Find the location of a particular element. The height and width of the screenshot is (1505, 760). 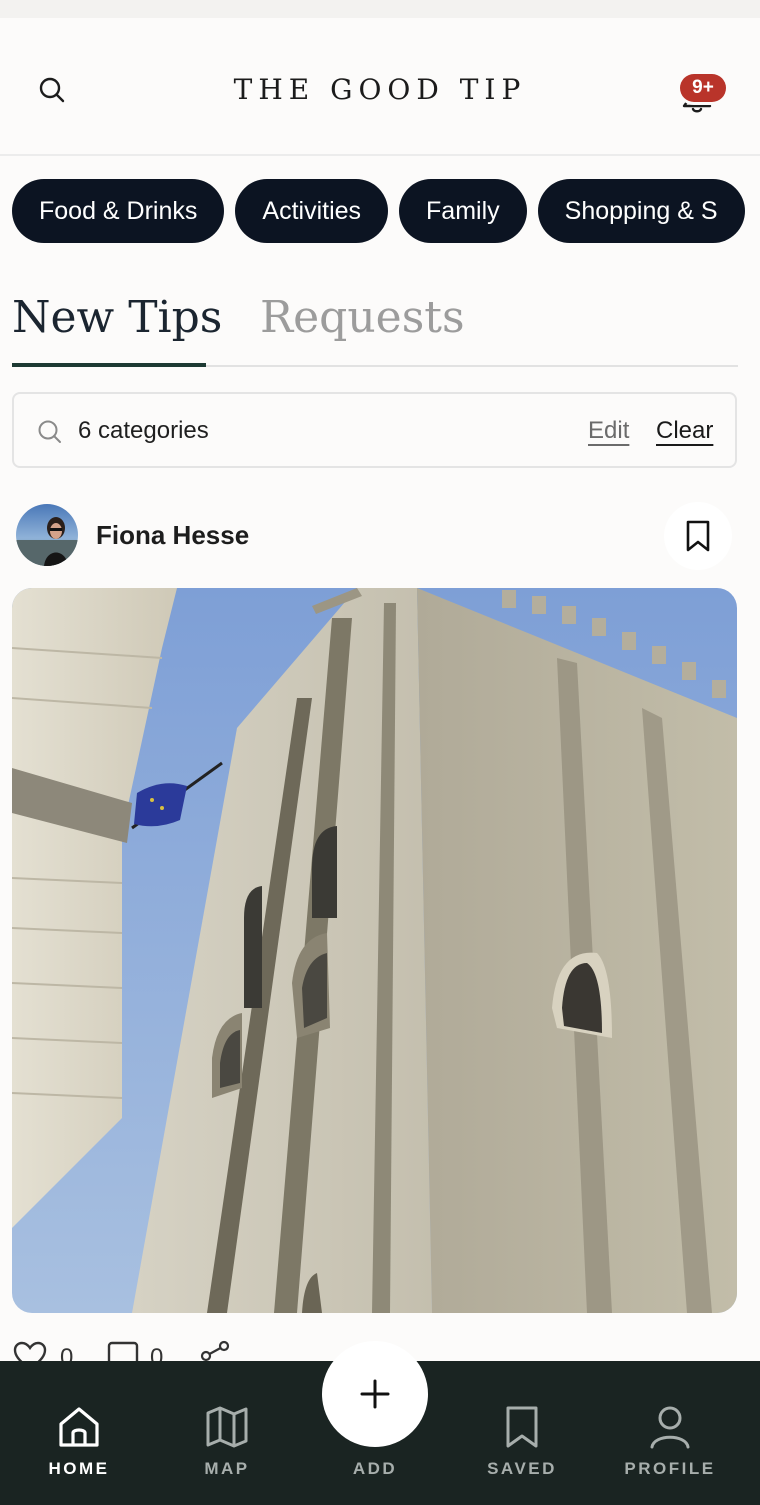

feed-tabs: New Tips Requests is located at coordinates (375, 325).